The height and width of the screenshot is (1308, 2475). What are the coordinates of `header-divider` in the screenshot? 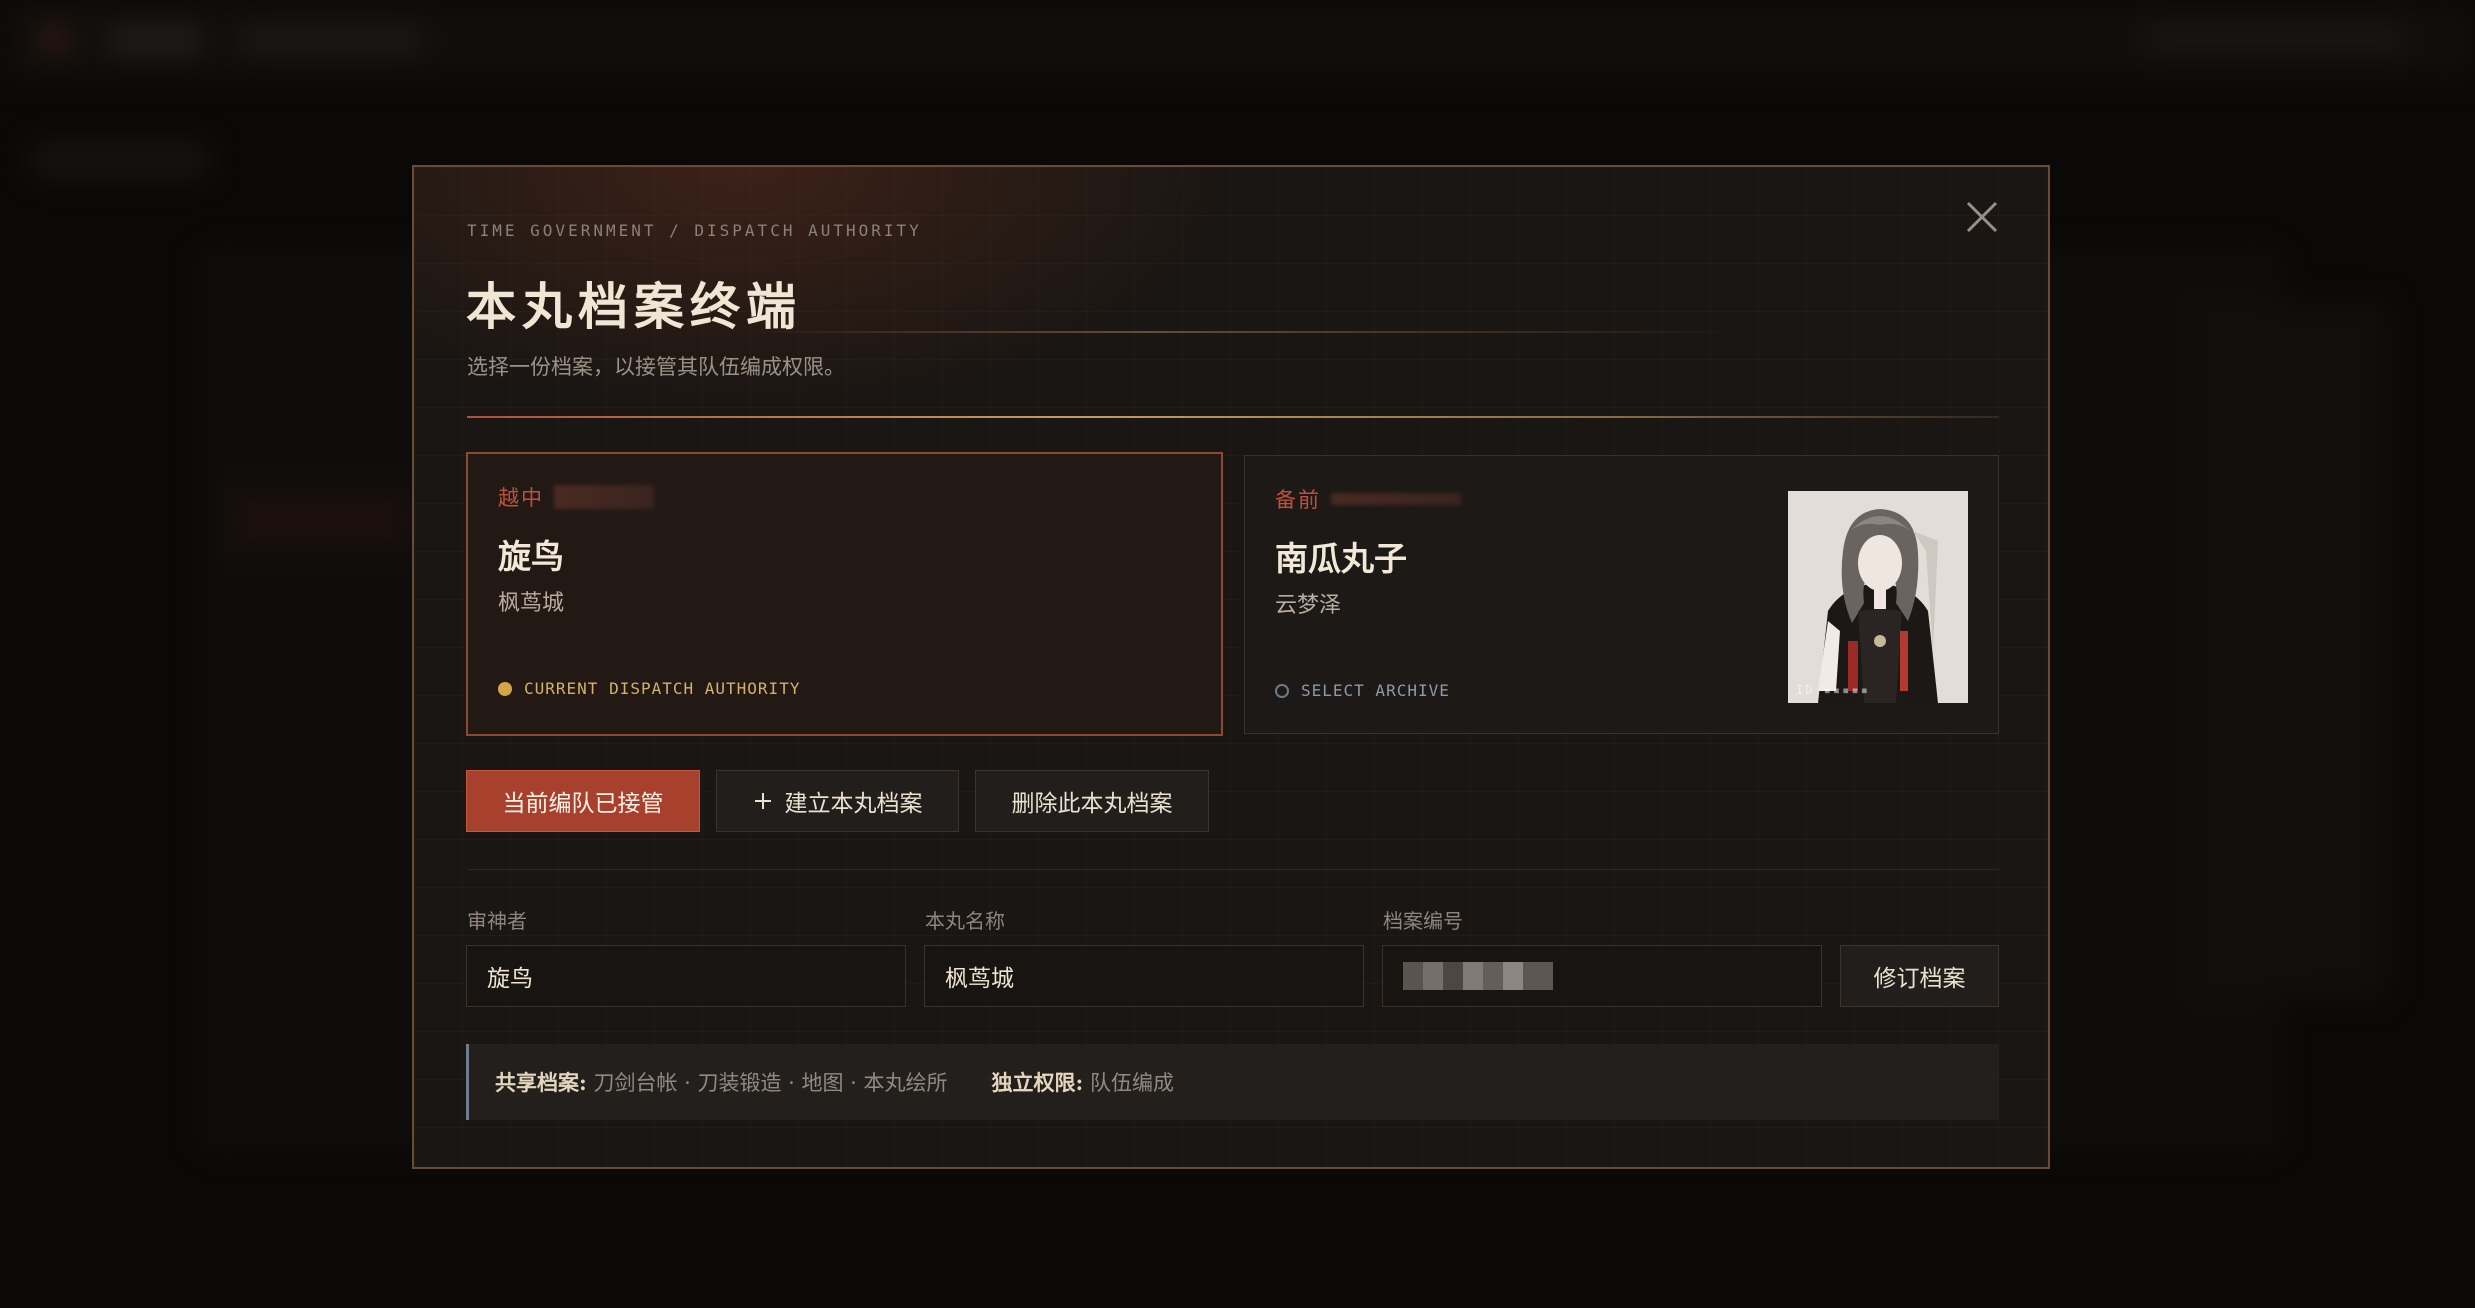 It's located at (1233, 417).